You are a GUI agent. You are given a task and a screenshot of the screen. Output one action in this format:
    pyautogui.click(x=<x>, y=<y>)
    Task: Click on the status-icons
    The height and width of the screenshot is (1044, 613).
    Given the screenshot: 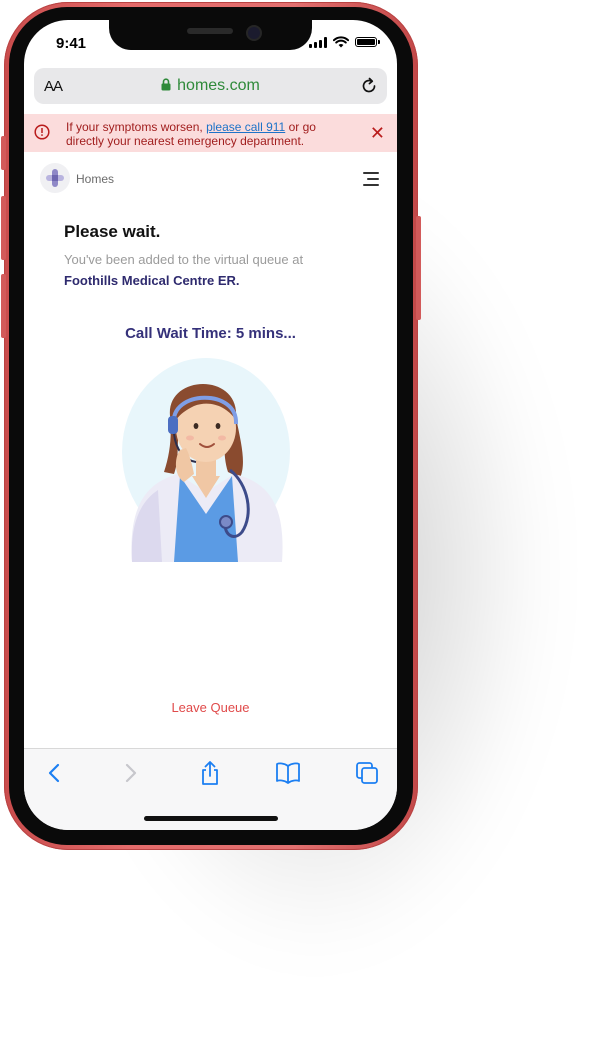 What is the action you would take?
    pyautogui.click(x=344, y=42)
    